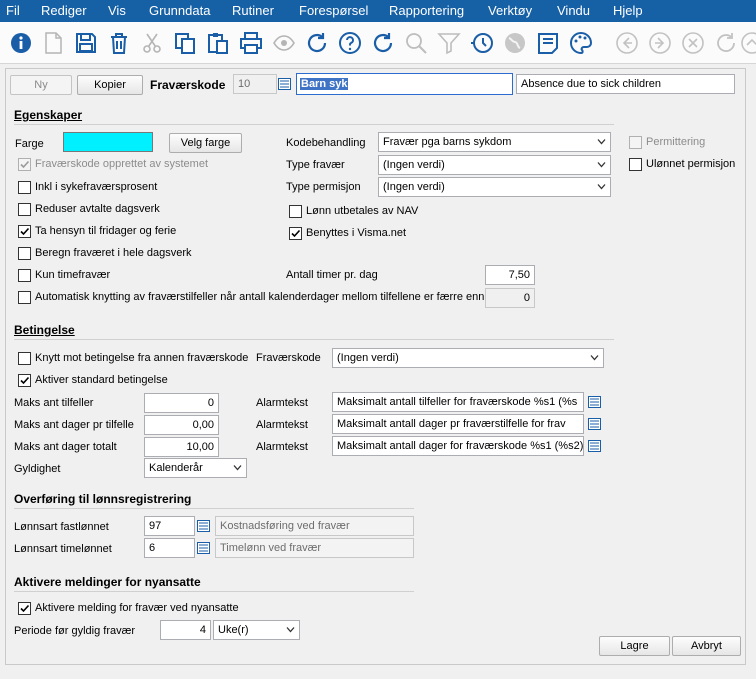  What do you see at coordinates (251, 43) in the screenshot?
I see `print-icon` at bounding box center [251, 43].